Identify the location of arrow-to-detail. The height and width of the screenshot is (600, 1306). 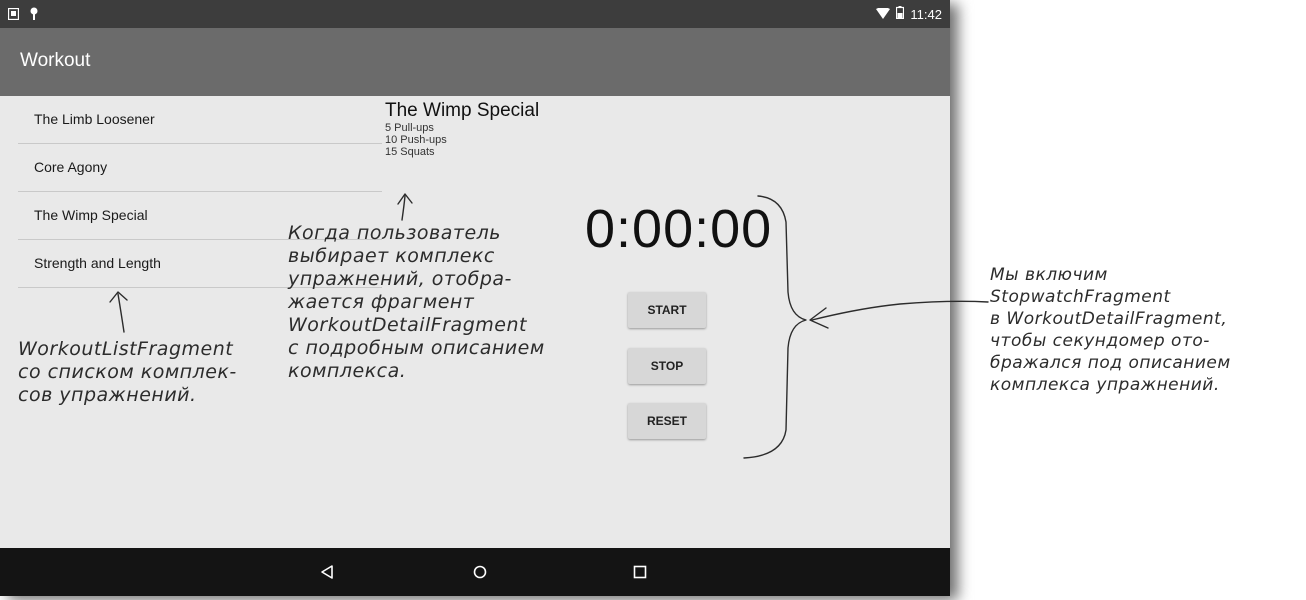
(403, 208).